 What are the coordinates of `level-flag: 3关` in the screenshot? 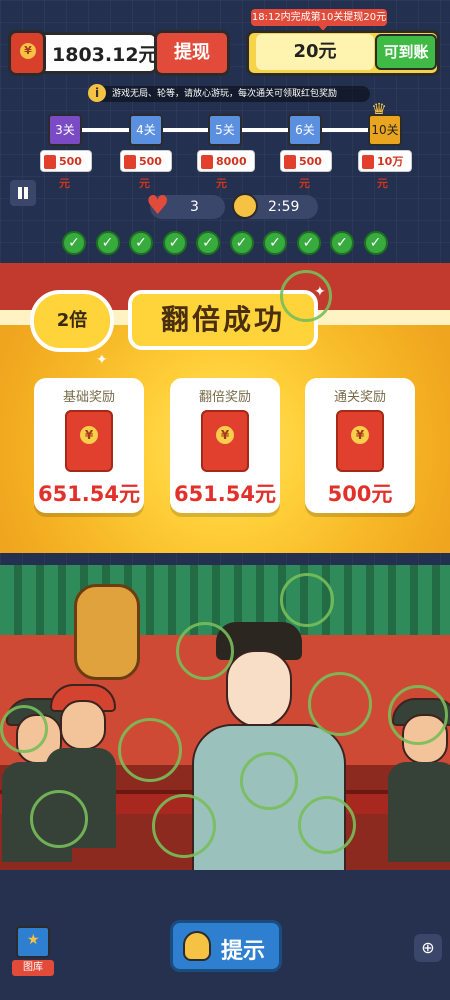 It's located at (65, 130).